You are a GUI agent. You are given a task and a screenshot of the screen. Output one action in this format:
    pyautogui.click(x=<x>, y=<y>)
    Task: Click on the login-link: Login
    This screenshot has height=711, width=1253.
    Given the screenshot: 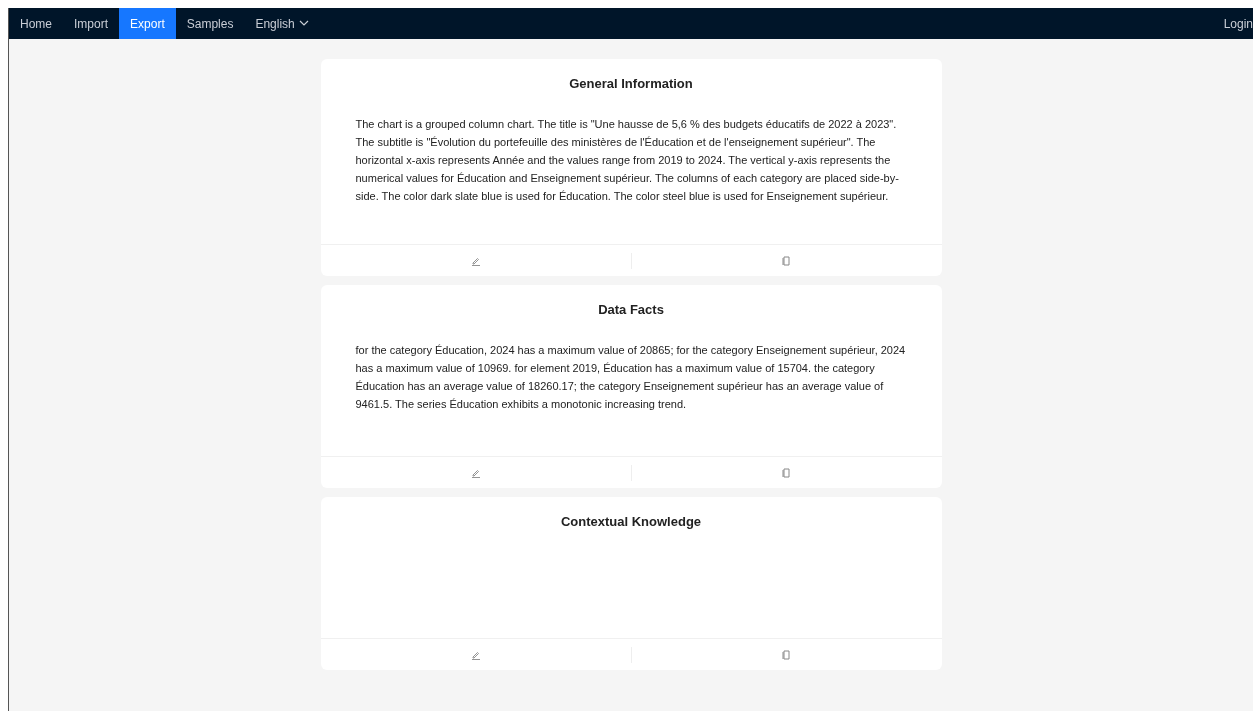 What is the action you would take?
    pyautogui.click(x=1238, y=23)
    